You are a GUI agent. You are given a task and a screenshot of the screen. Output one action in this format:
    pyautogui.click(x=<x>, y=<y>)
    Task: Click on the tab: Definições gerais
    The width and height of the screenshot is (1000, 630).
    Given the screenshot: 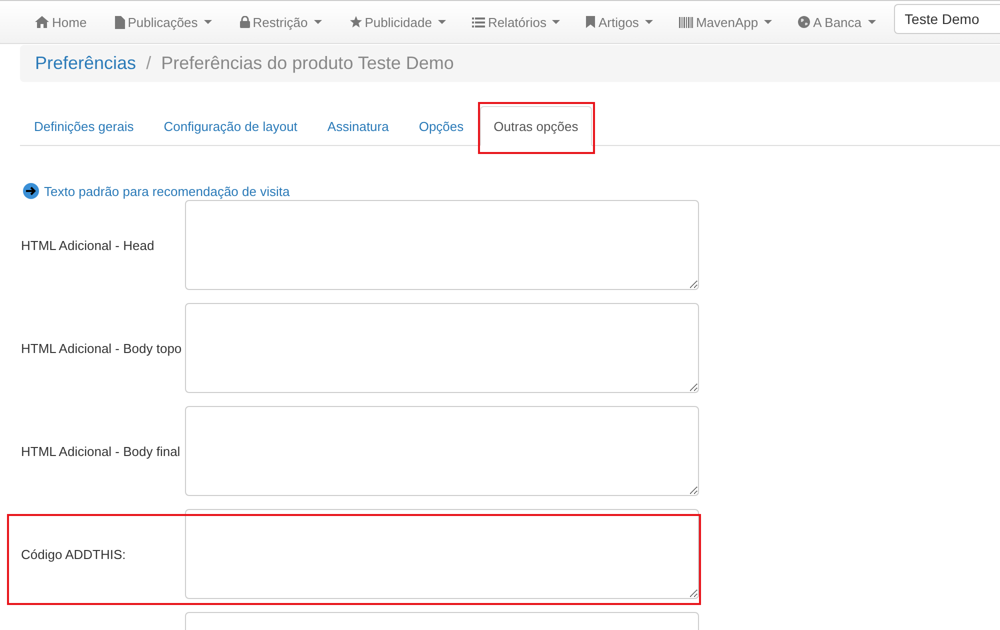 What is the action you would take?
    pyautogui.click(x=84, y=126)
    